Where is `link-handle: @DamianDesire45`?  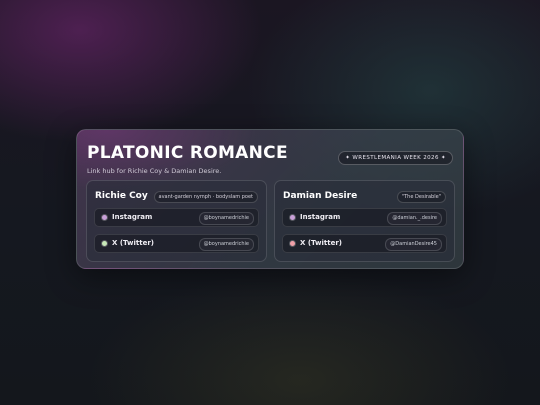
link-handle: @DamianDesire45 is located at coordinates (413, 244).